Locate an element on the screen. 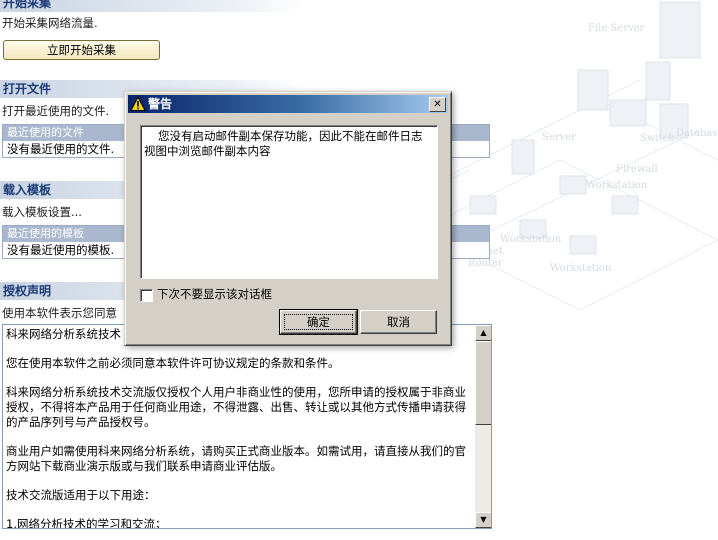 The width and height of the screenshot is (718, 540). scroll-up-button: ▲ is located at coordinates (483, 333).